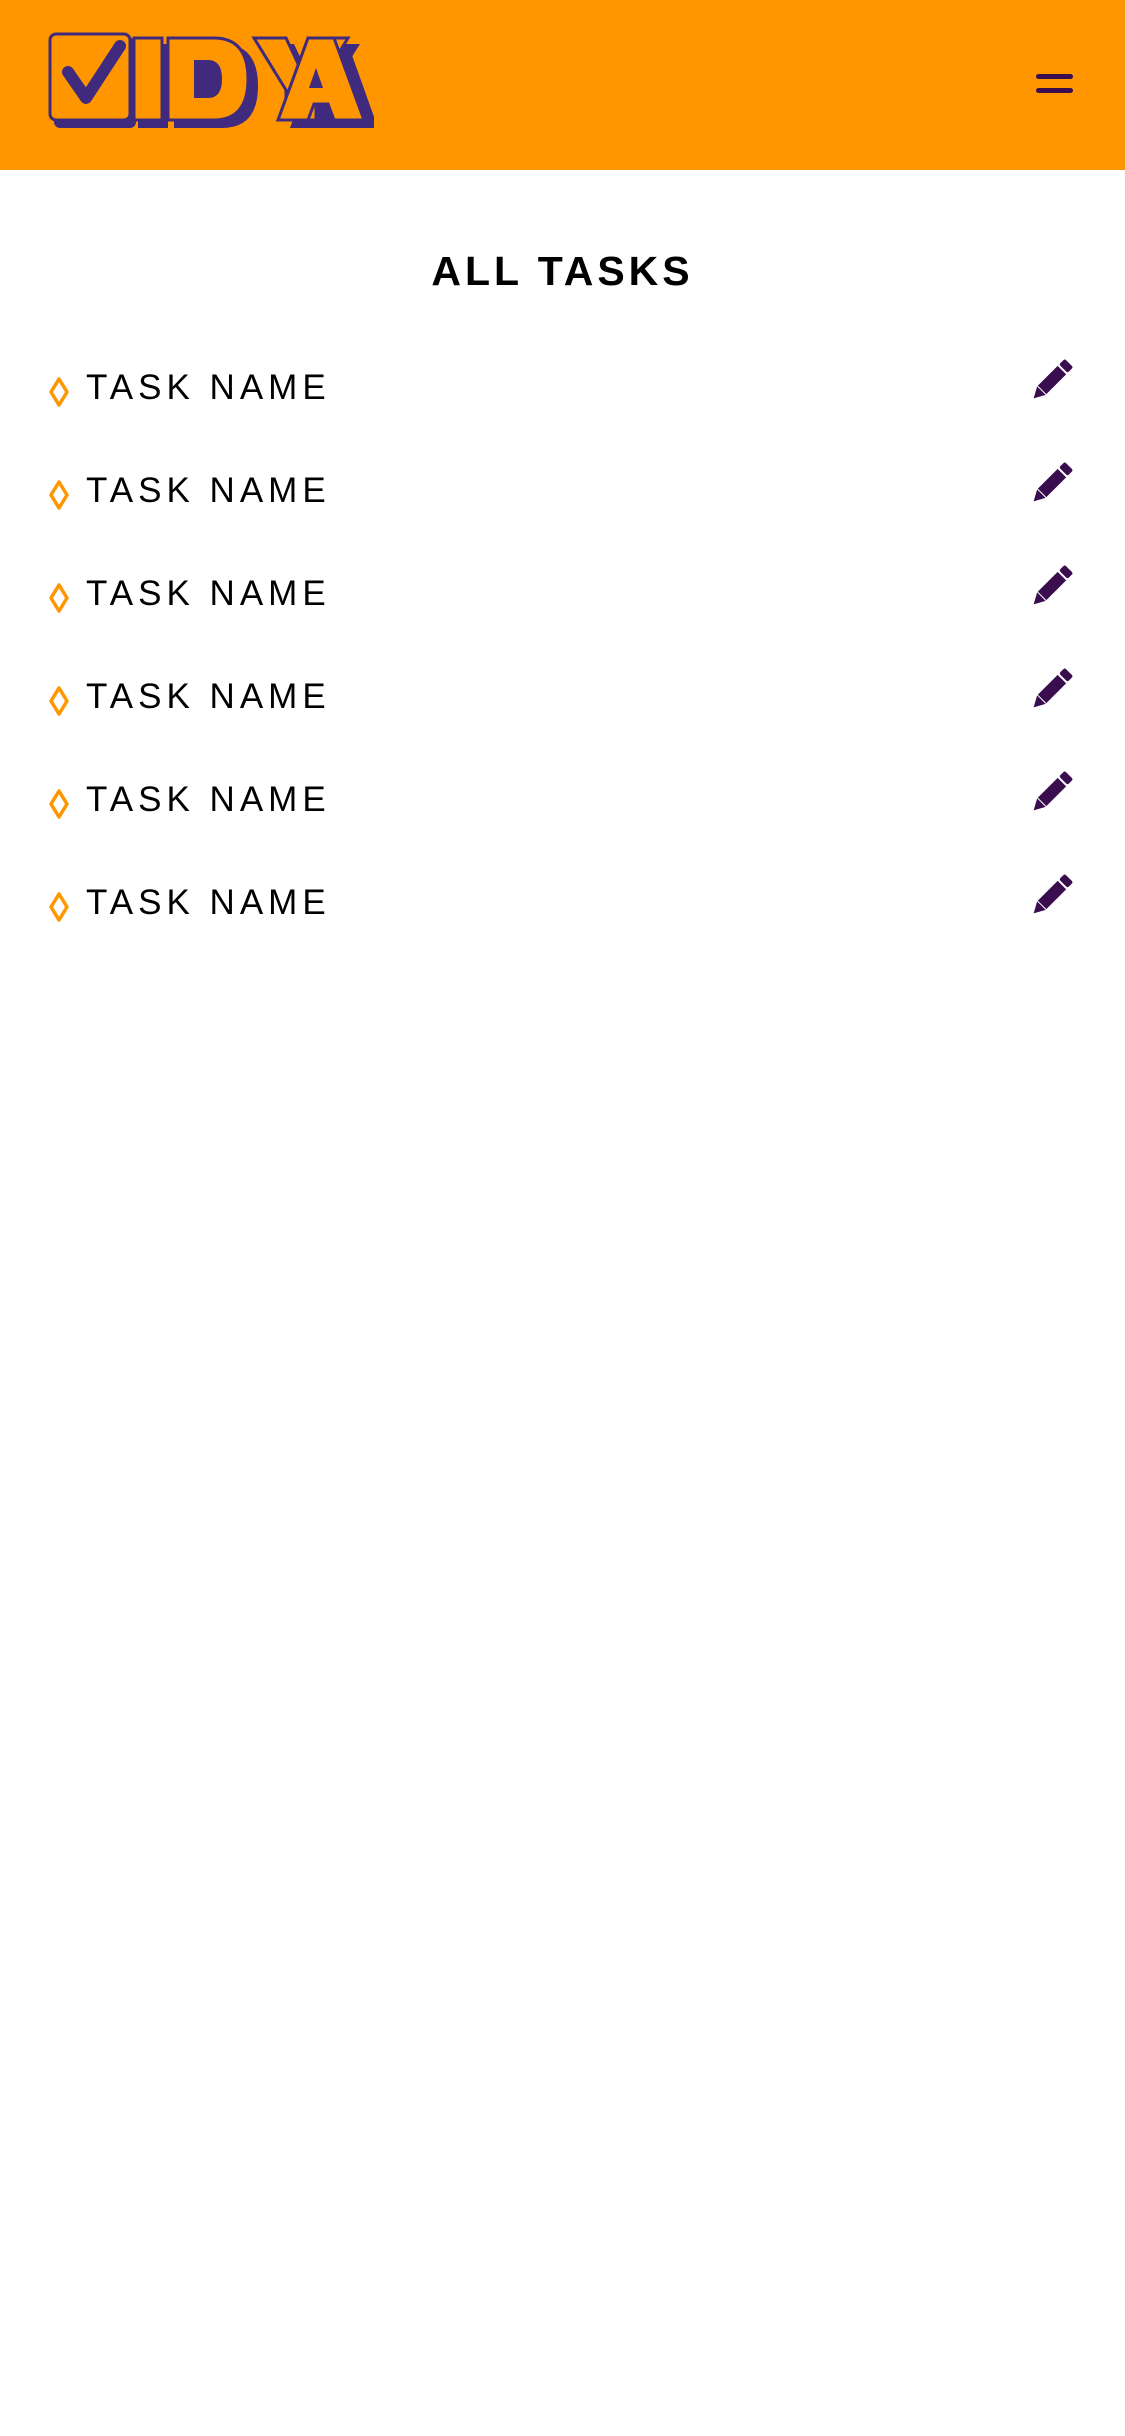 The height and width of the screenshot is (2436, 1125). Describe the element at coordinates (211, 82) in the screenshot. I see `vidya-logo` at that location.